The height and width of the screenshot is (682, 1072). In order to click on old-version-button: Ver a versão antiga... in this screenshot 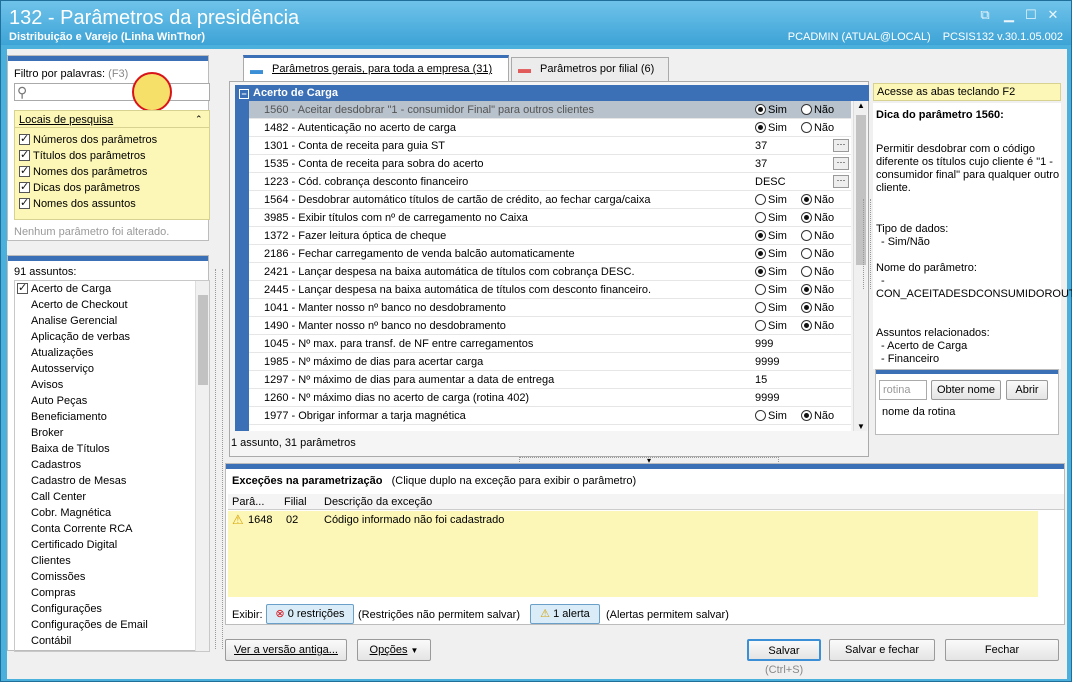, I will do `click(286, 650)`.